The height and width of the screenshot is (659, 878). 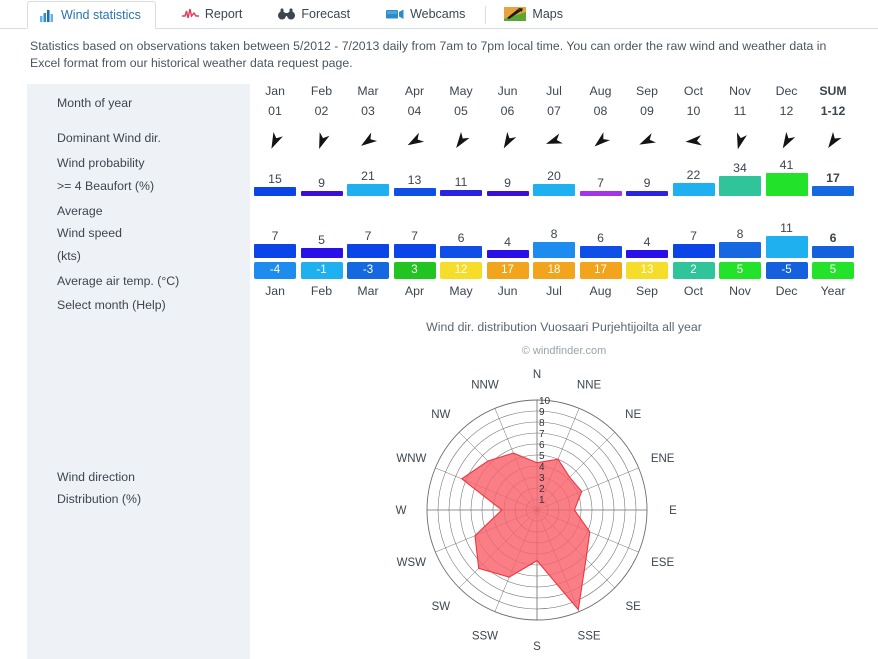 What do you see at coordinates (786, 228) in the screenshot?
I see `wind-speed-value: 11` at bounding box center [786, 228].